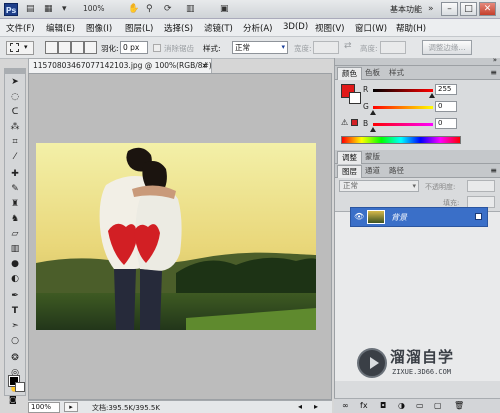 This screenshot has height=413, width=500. What do you see at coordinates (77, 47) in the screenshot?
I see `subtract-selection-icon` at bounding box center [77, 47].